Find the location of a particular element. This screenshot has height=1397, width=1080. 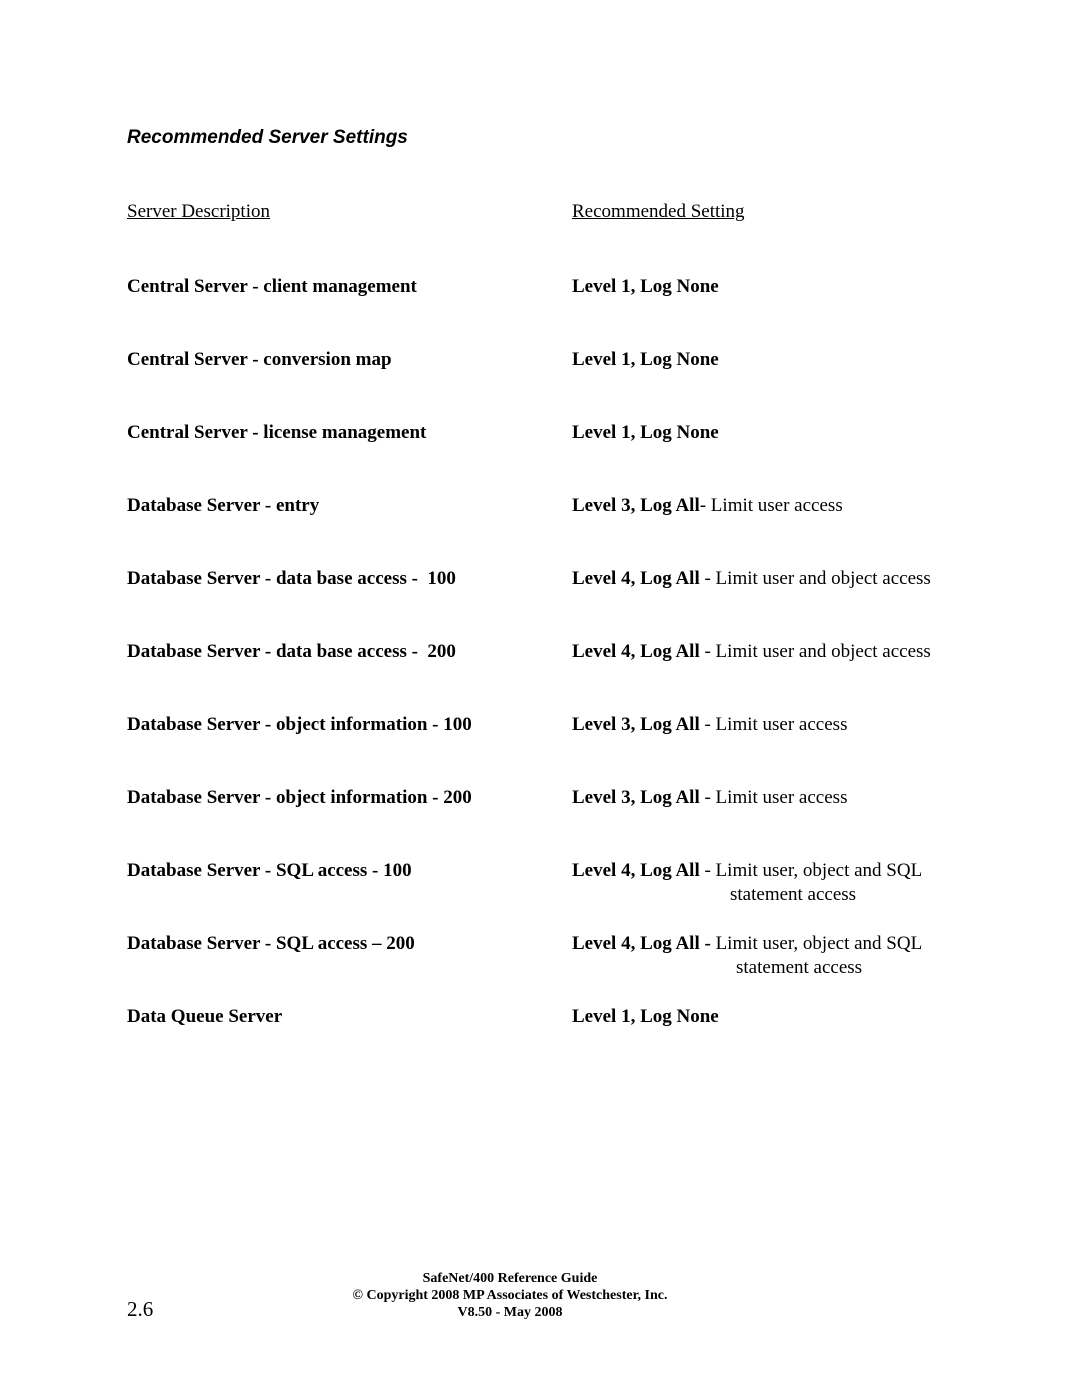

server-description: Central Server - conversion map is located at coordinates (259, 359).